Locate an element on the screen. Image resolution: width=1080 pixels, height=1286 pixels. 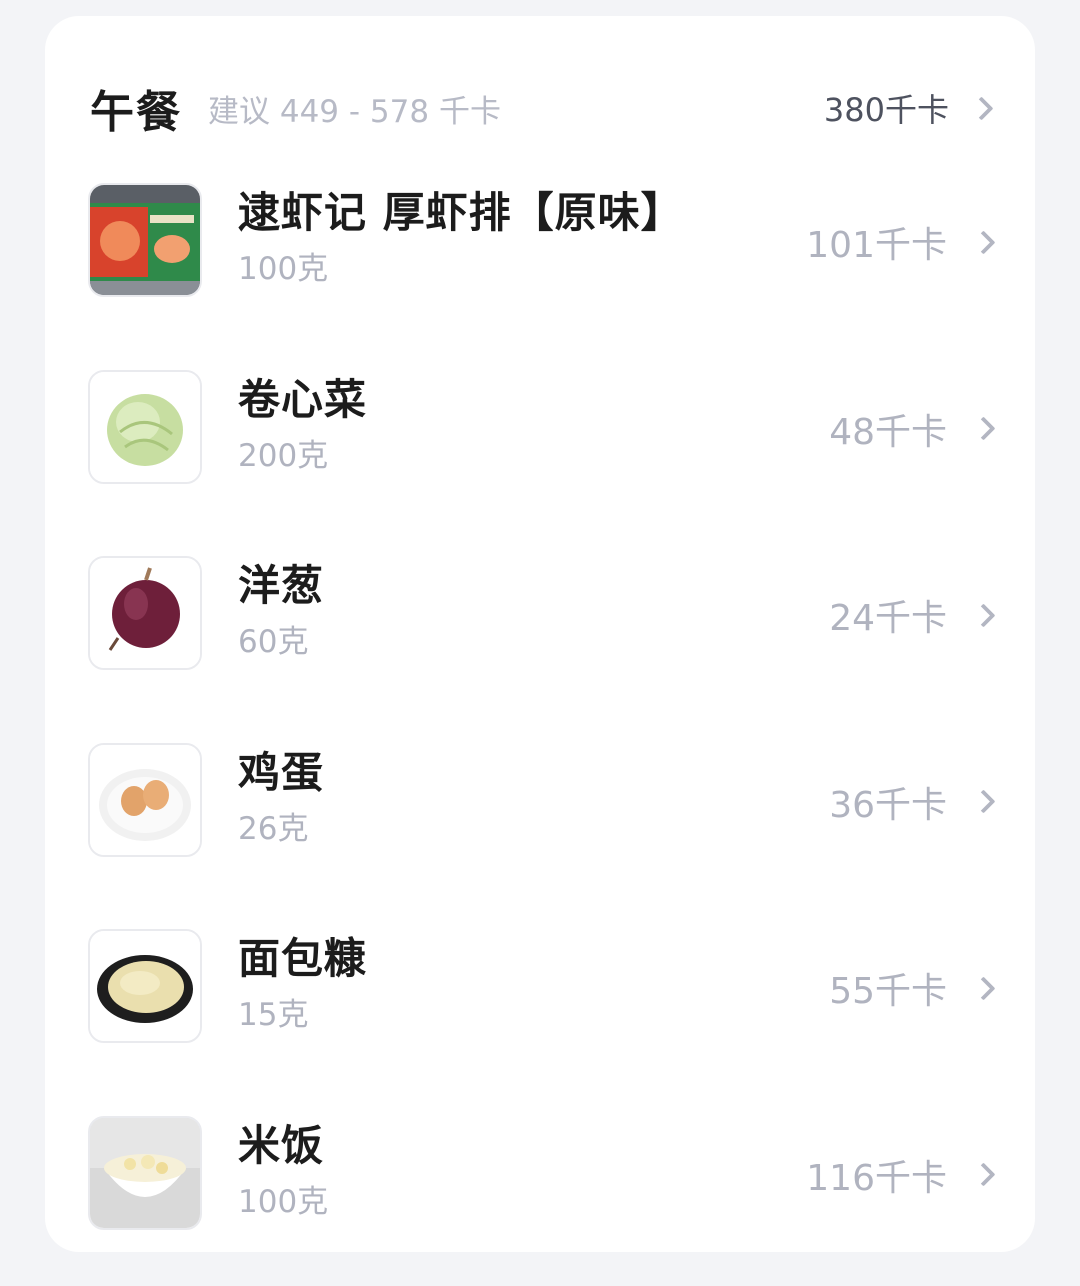
food-name: 逮虾记 厚虾排【原味】 is located at coordinates (461, 212).